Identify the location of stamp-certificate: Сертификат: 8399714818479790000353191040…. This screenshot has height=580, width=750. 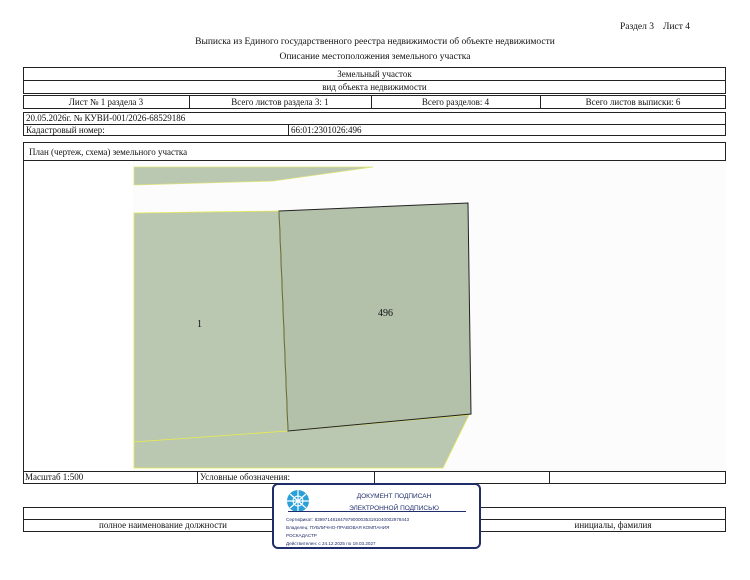
(348, 519).